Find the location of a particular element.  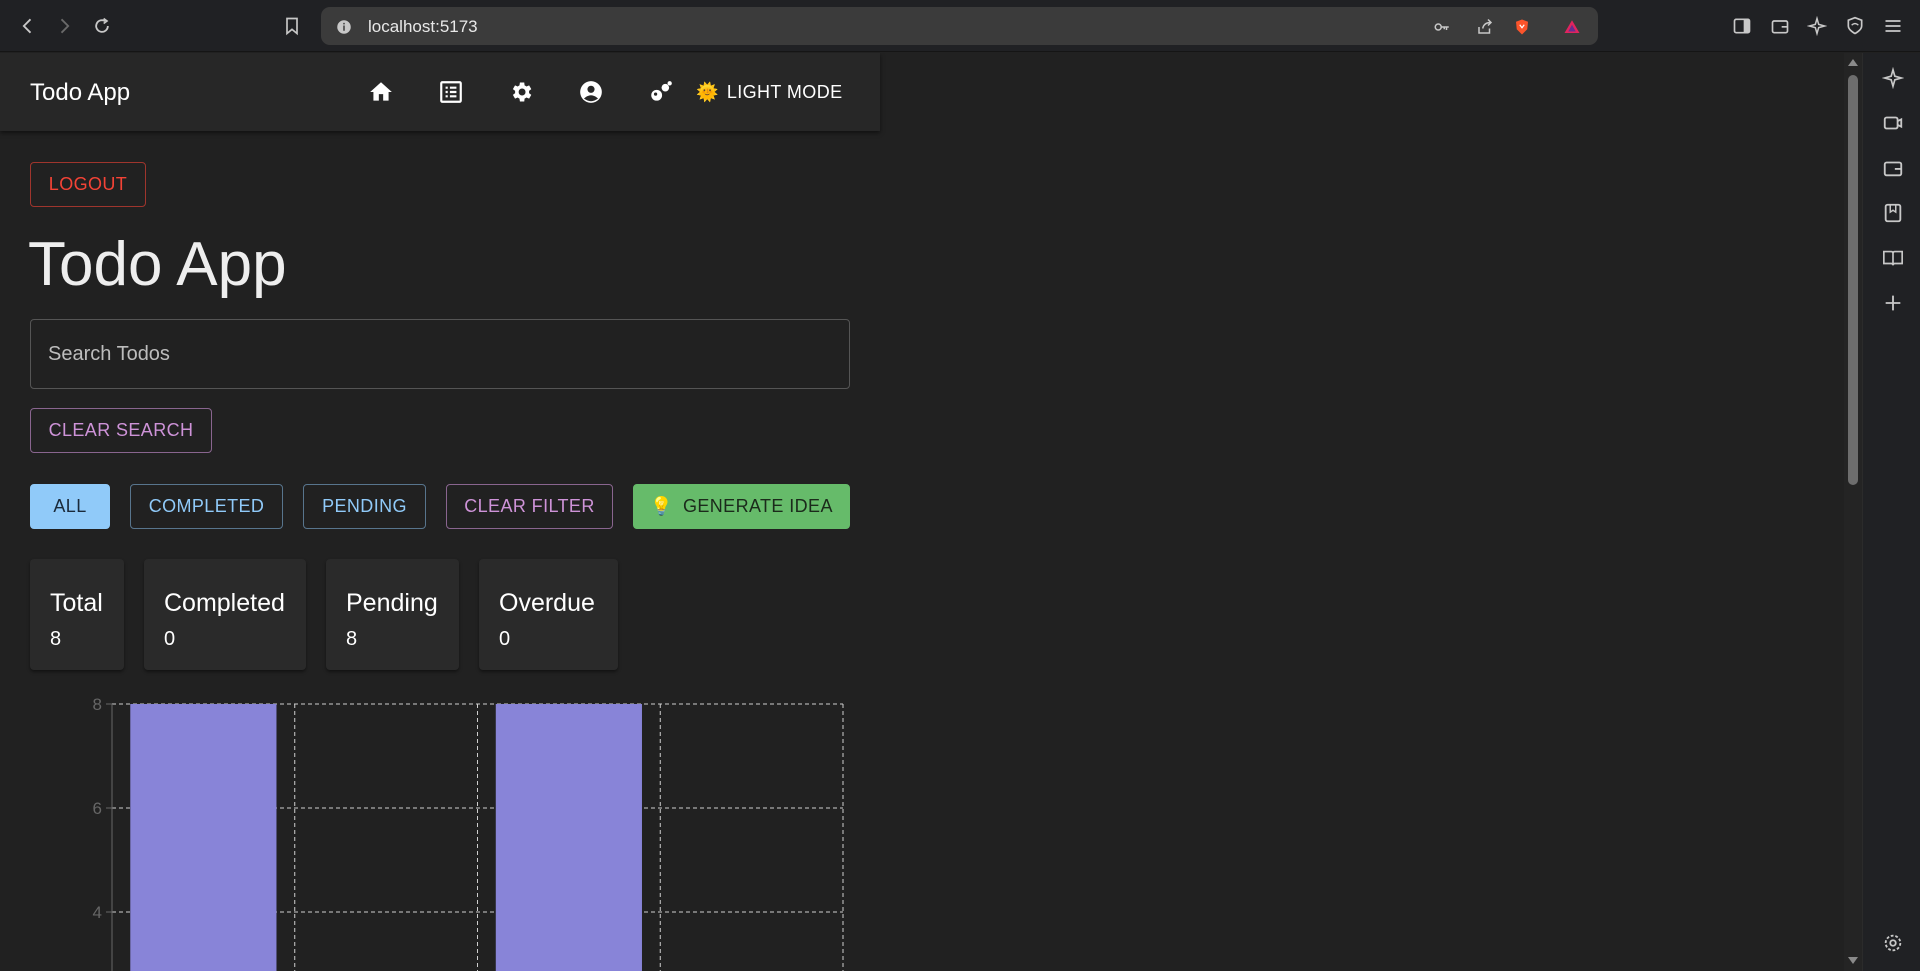

stat-card-completed: Completed 0 is located at coordinates (225, 614).